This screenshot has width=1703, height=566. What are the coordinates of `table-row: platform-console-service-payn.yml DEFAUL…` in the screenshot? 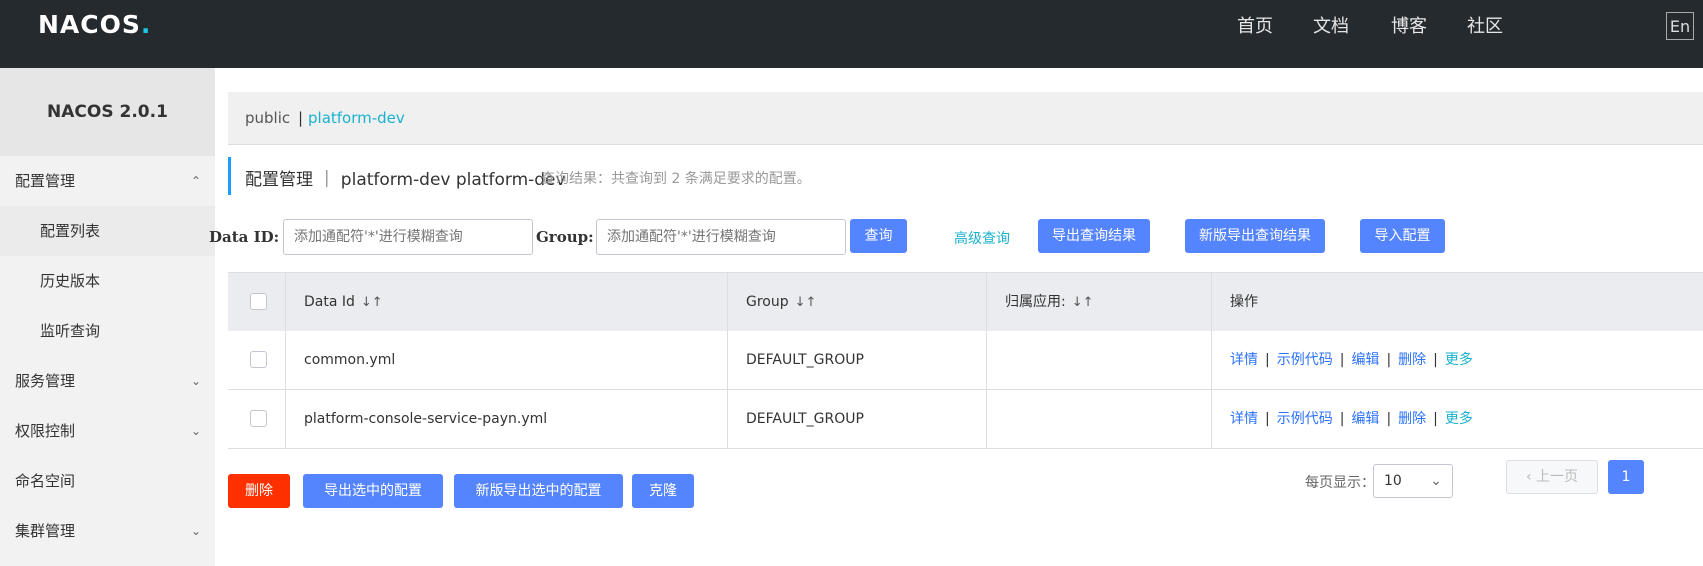 It's located at (965, 419).